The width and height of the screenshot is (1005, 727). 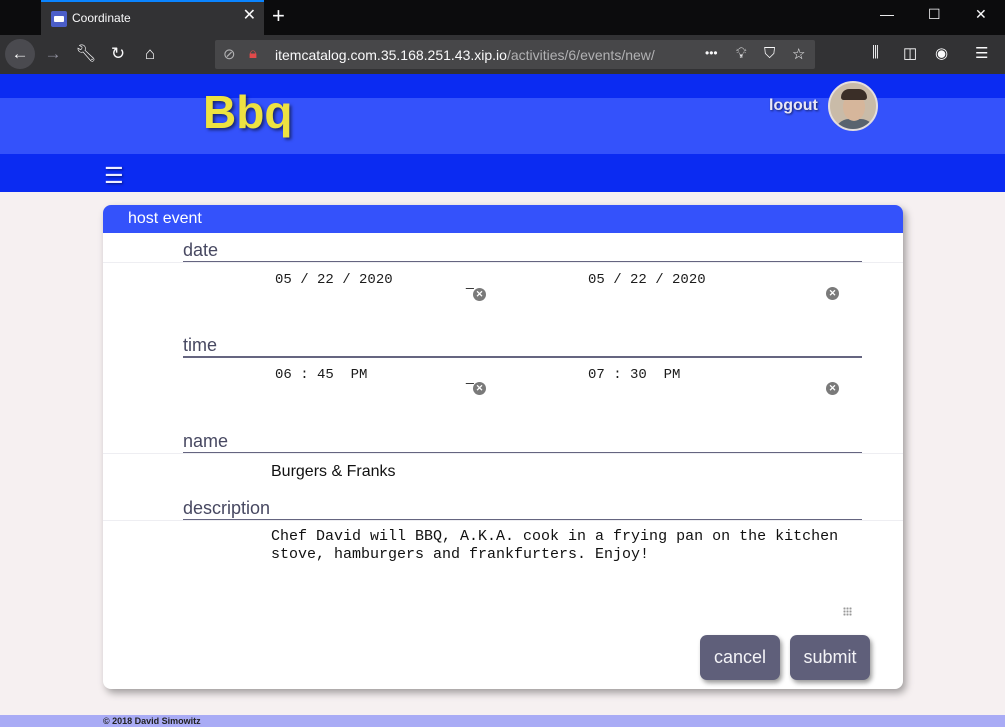 What do you see at coordinates (854, 94) in the screenshot?
I see `avatar-hair` at bounding box center [854, 94].